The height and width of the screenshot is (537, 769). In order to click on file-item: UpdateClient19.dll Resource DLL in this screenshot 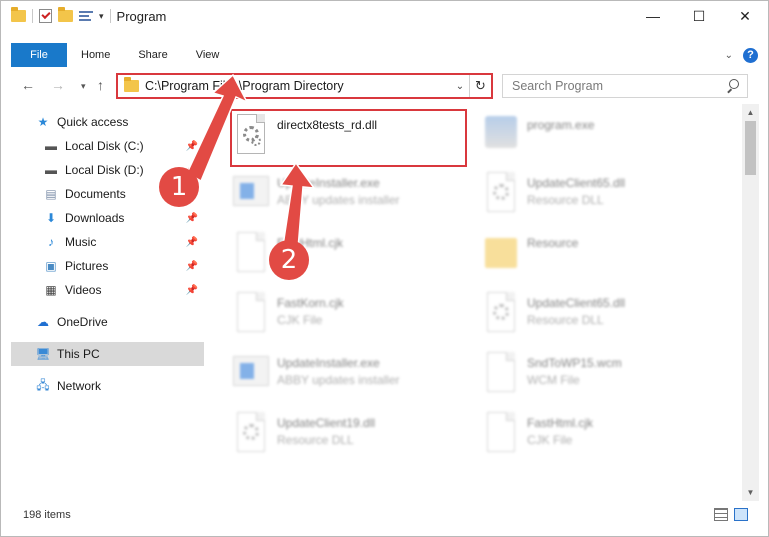, I will do `click(353, 434)`.